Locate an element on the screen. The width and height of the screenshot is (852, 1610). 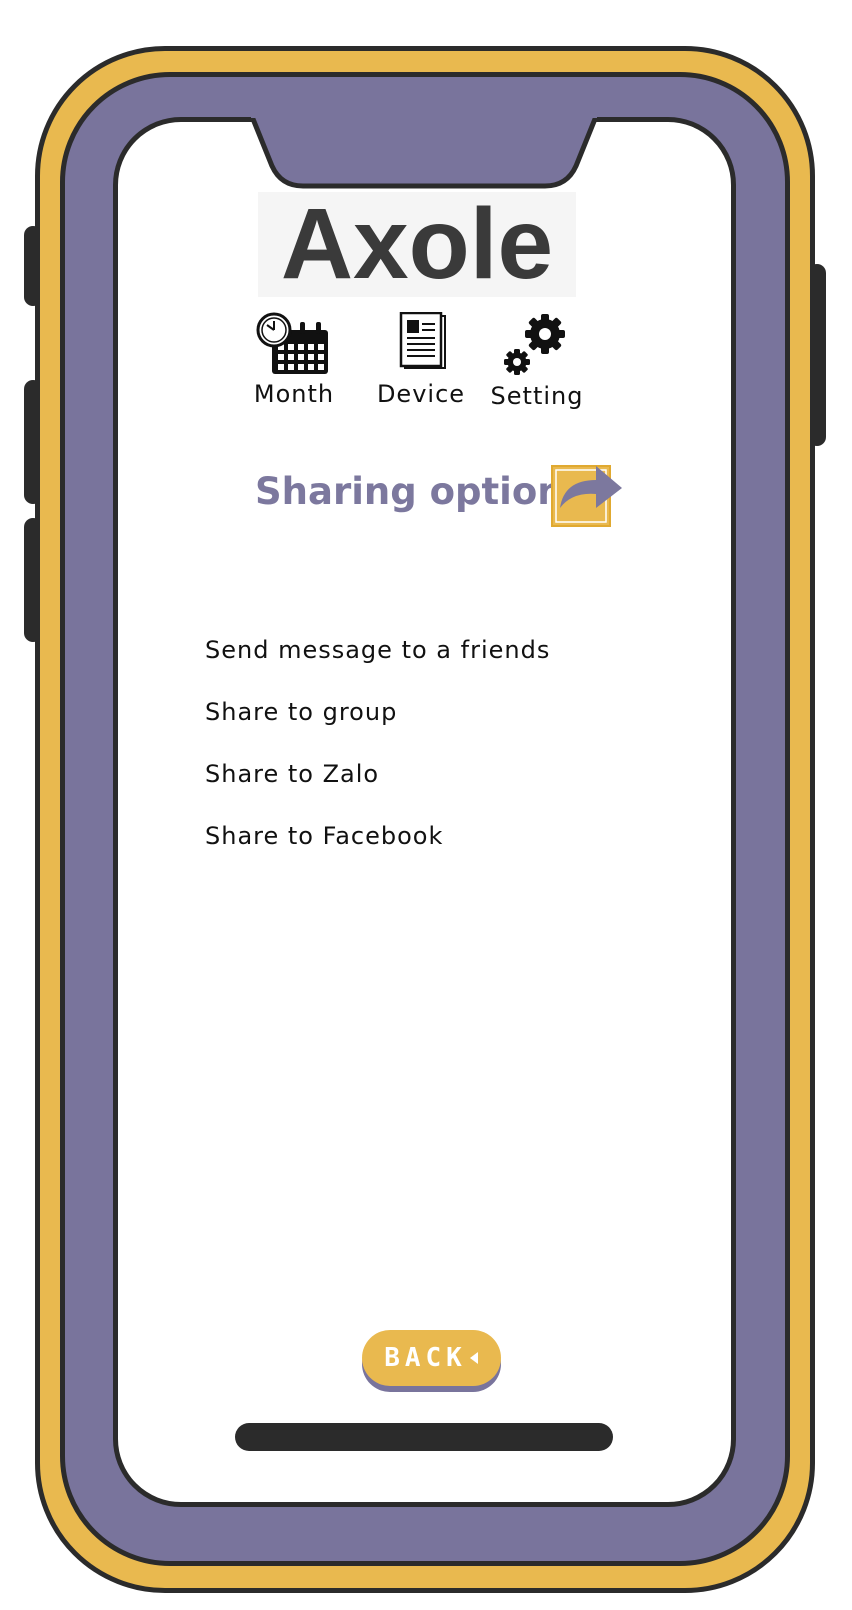
phone-notch is located at coordinates (424, 151).